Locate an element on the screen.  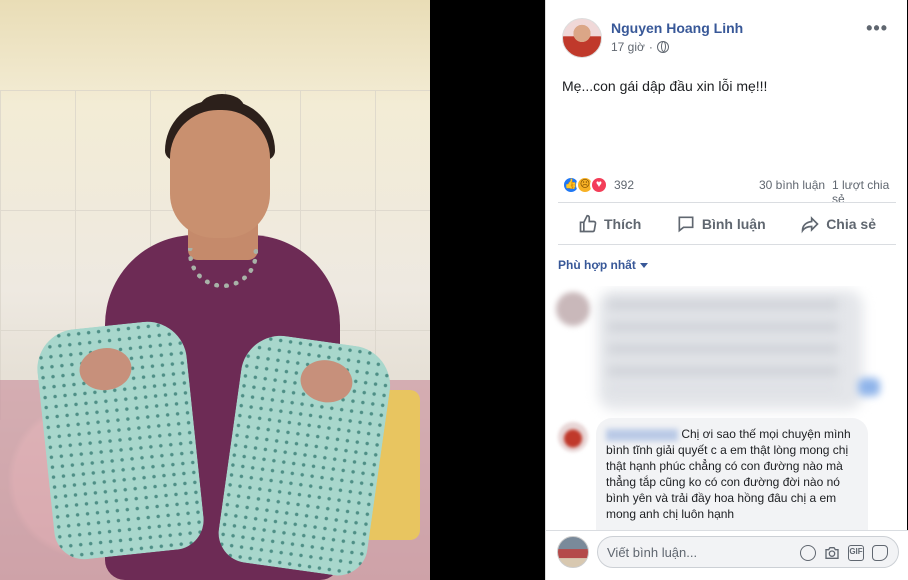
post-header: Nguyen Hoang Linh 17 giờ · ••• is located at coordinates (727, 35).